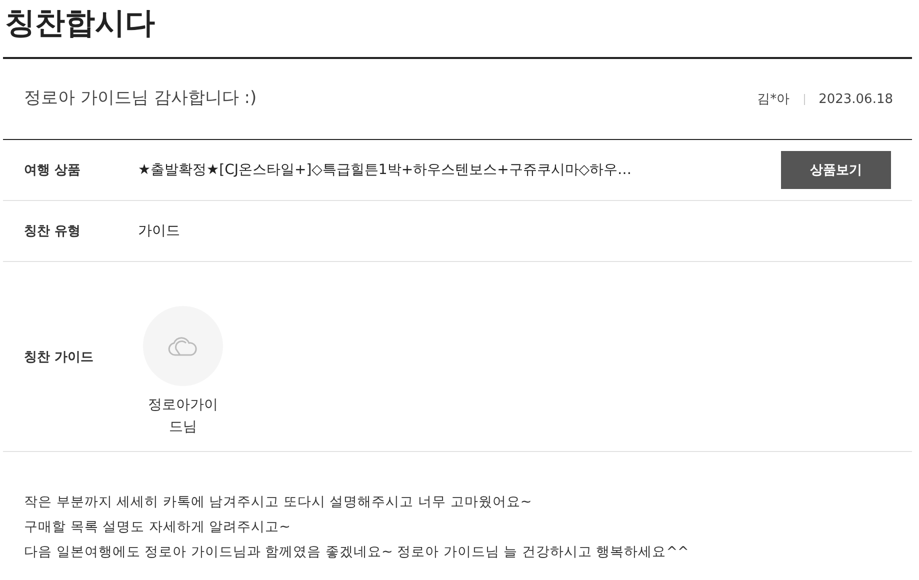 Image resolution: width=919 pixels, height=580 pixels. I want to click on review-text-line: 구매할 목록 설명도 자세하게 알려주시고~, so click(158, 527).